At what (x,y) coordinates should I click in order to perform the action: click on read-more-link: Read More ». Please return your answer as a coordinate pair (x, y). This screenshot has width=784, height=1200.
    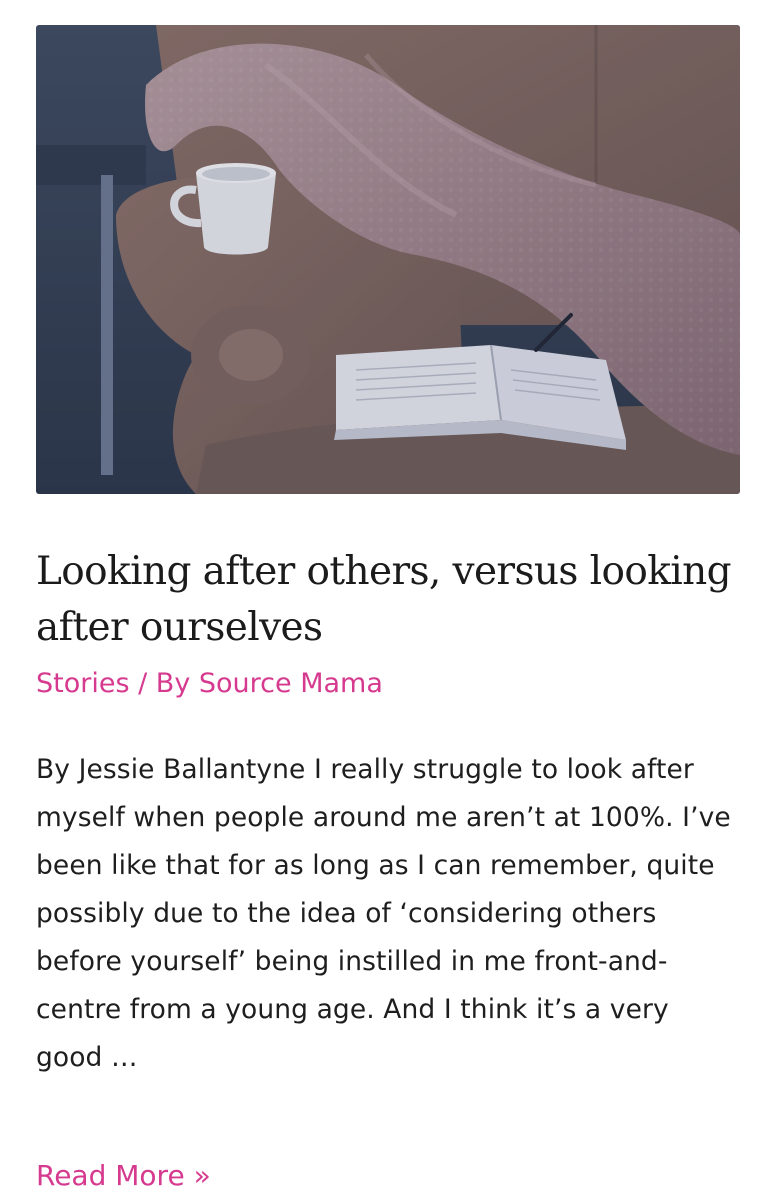
    Looking at the image, I should click on (123, 1176).